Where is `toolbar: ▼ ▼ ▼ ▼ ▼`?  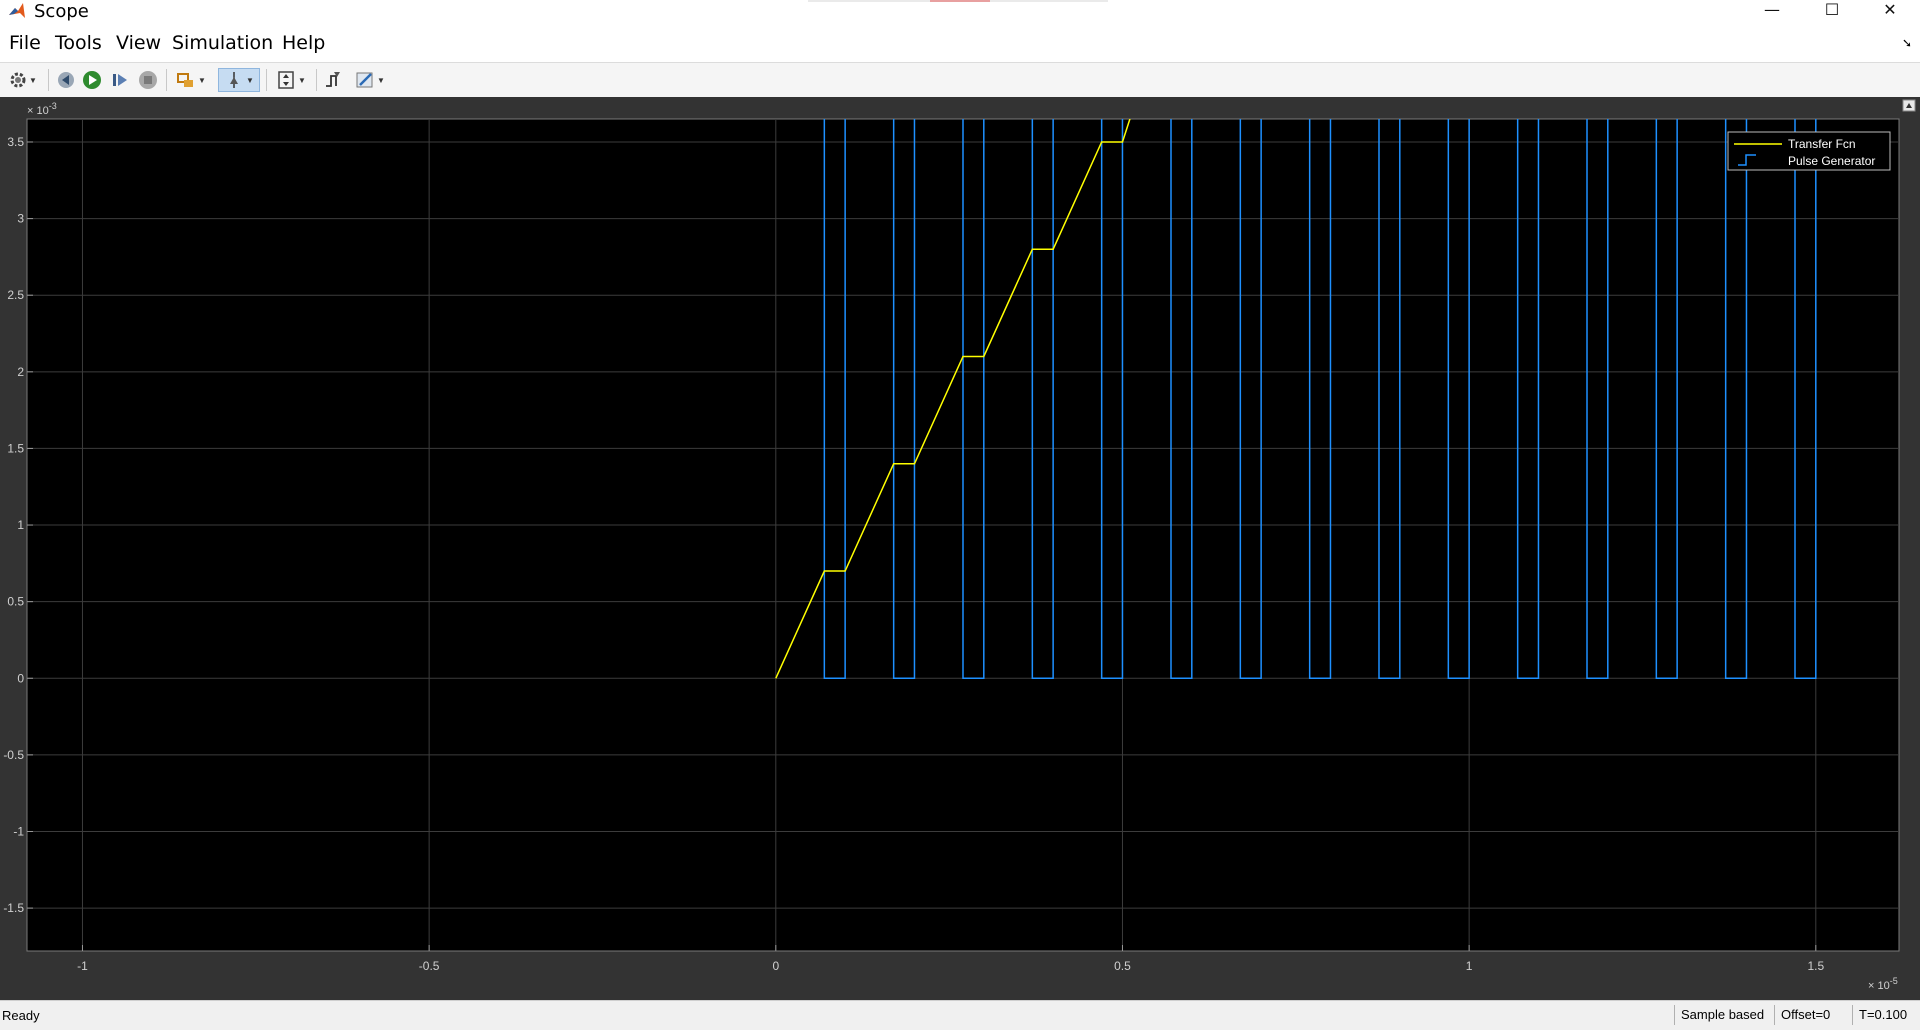
toolbar: ▼ ▼ ▼ ▼ ▼ is located at coordinates (960, 80).